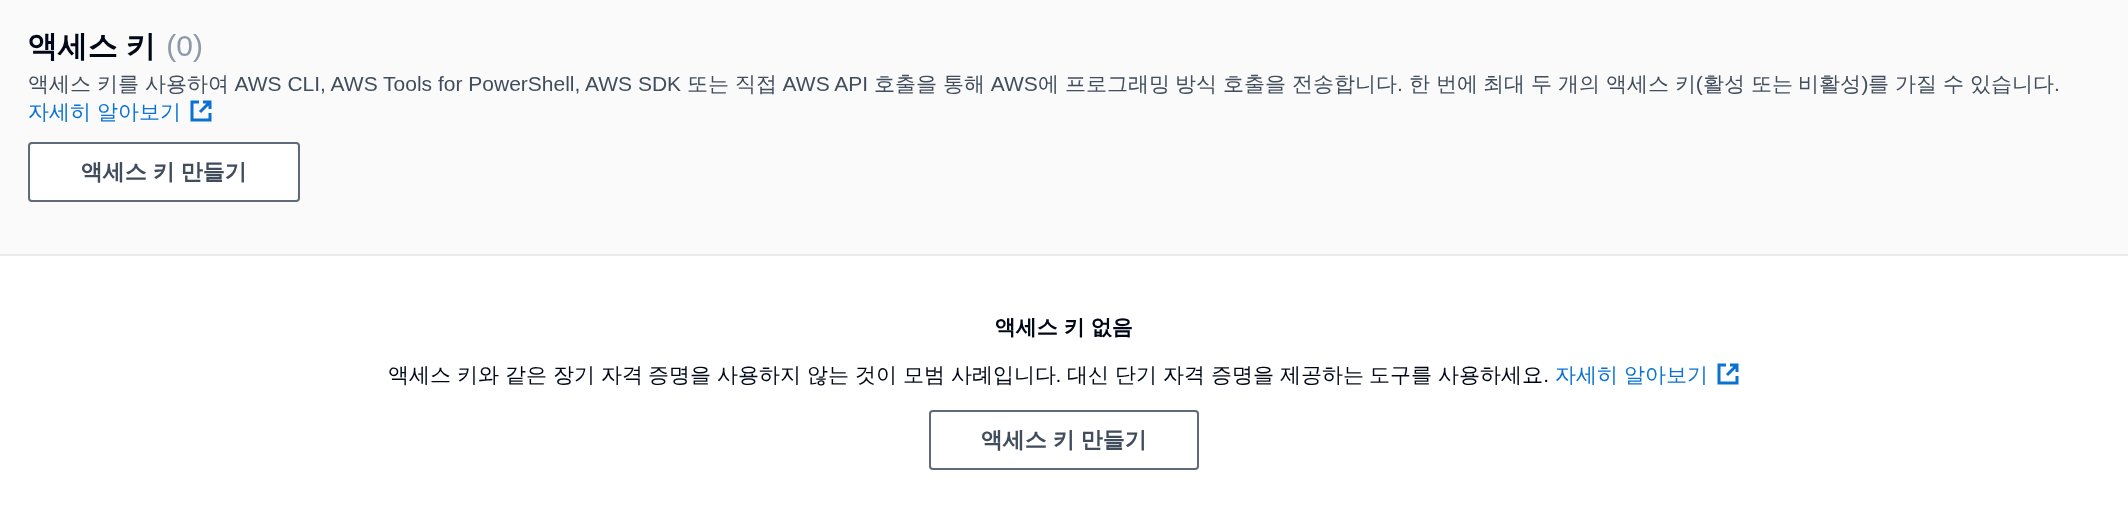 Image resolution: width=2128 pixels, height=524 pixels. What do you see at coordinates (1064, 327) in the screenshot?
I see `empty-state-title: 액세스 키 없음` at bounding box center [1064, 327].